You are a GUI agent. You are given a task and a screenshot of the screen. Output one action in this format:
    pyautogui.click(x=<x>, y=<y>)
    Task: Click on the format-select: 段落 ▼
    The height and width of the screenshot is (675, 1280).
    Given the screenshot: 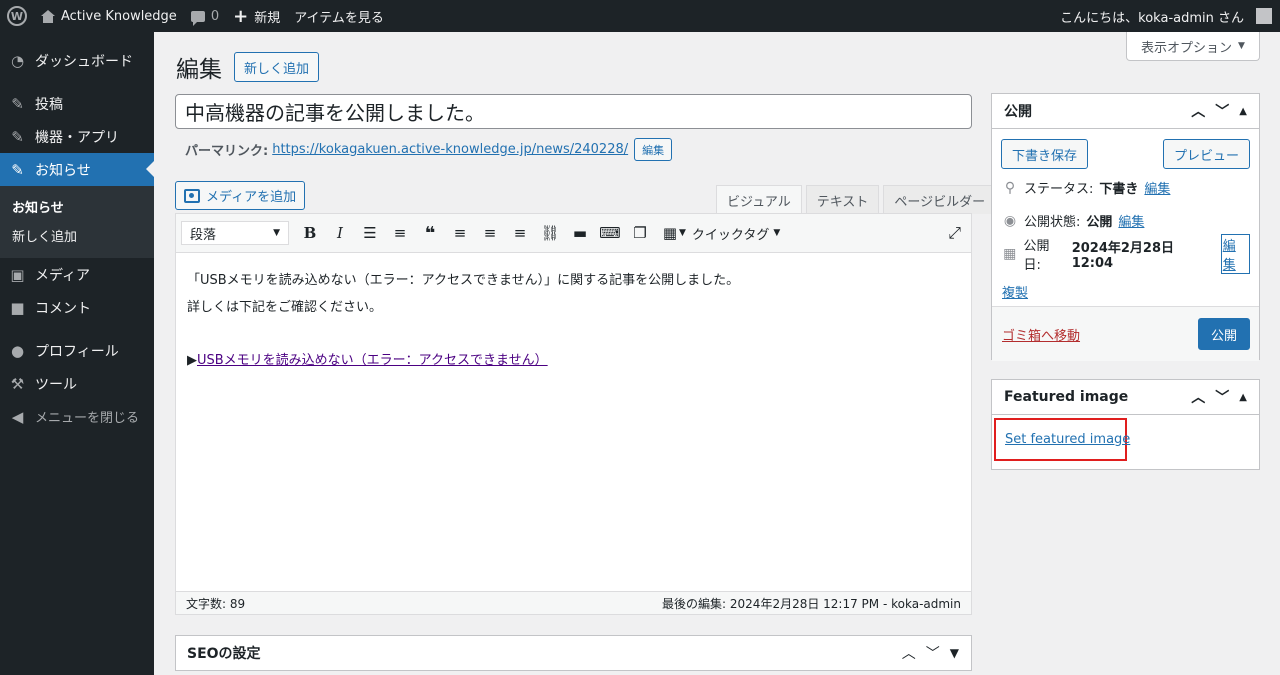 What is the action you would take?
    pyautogui.click(x=235, y=233)
    